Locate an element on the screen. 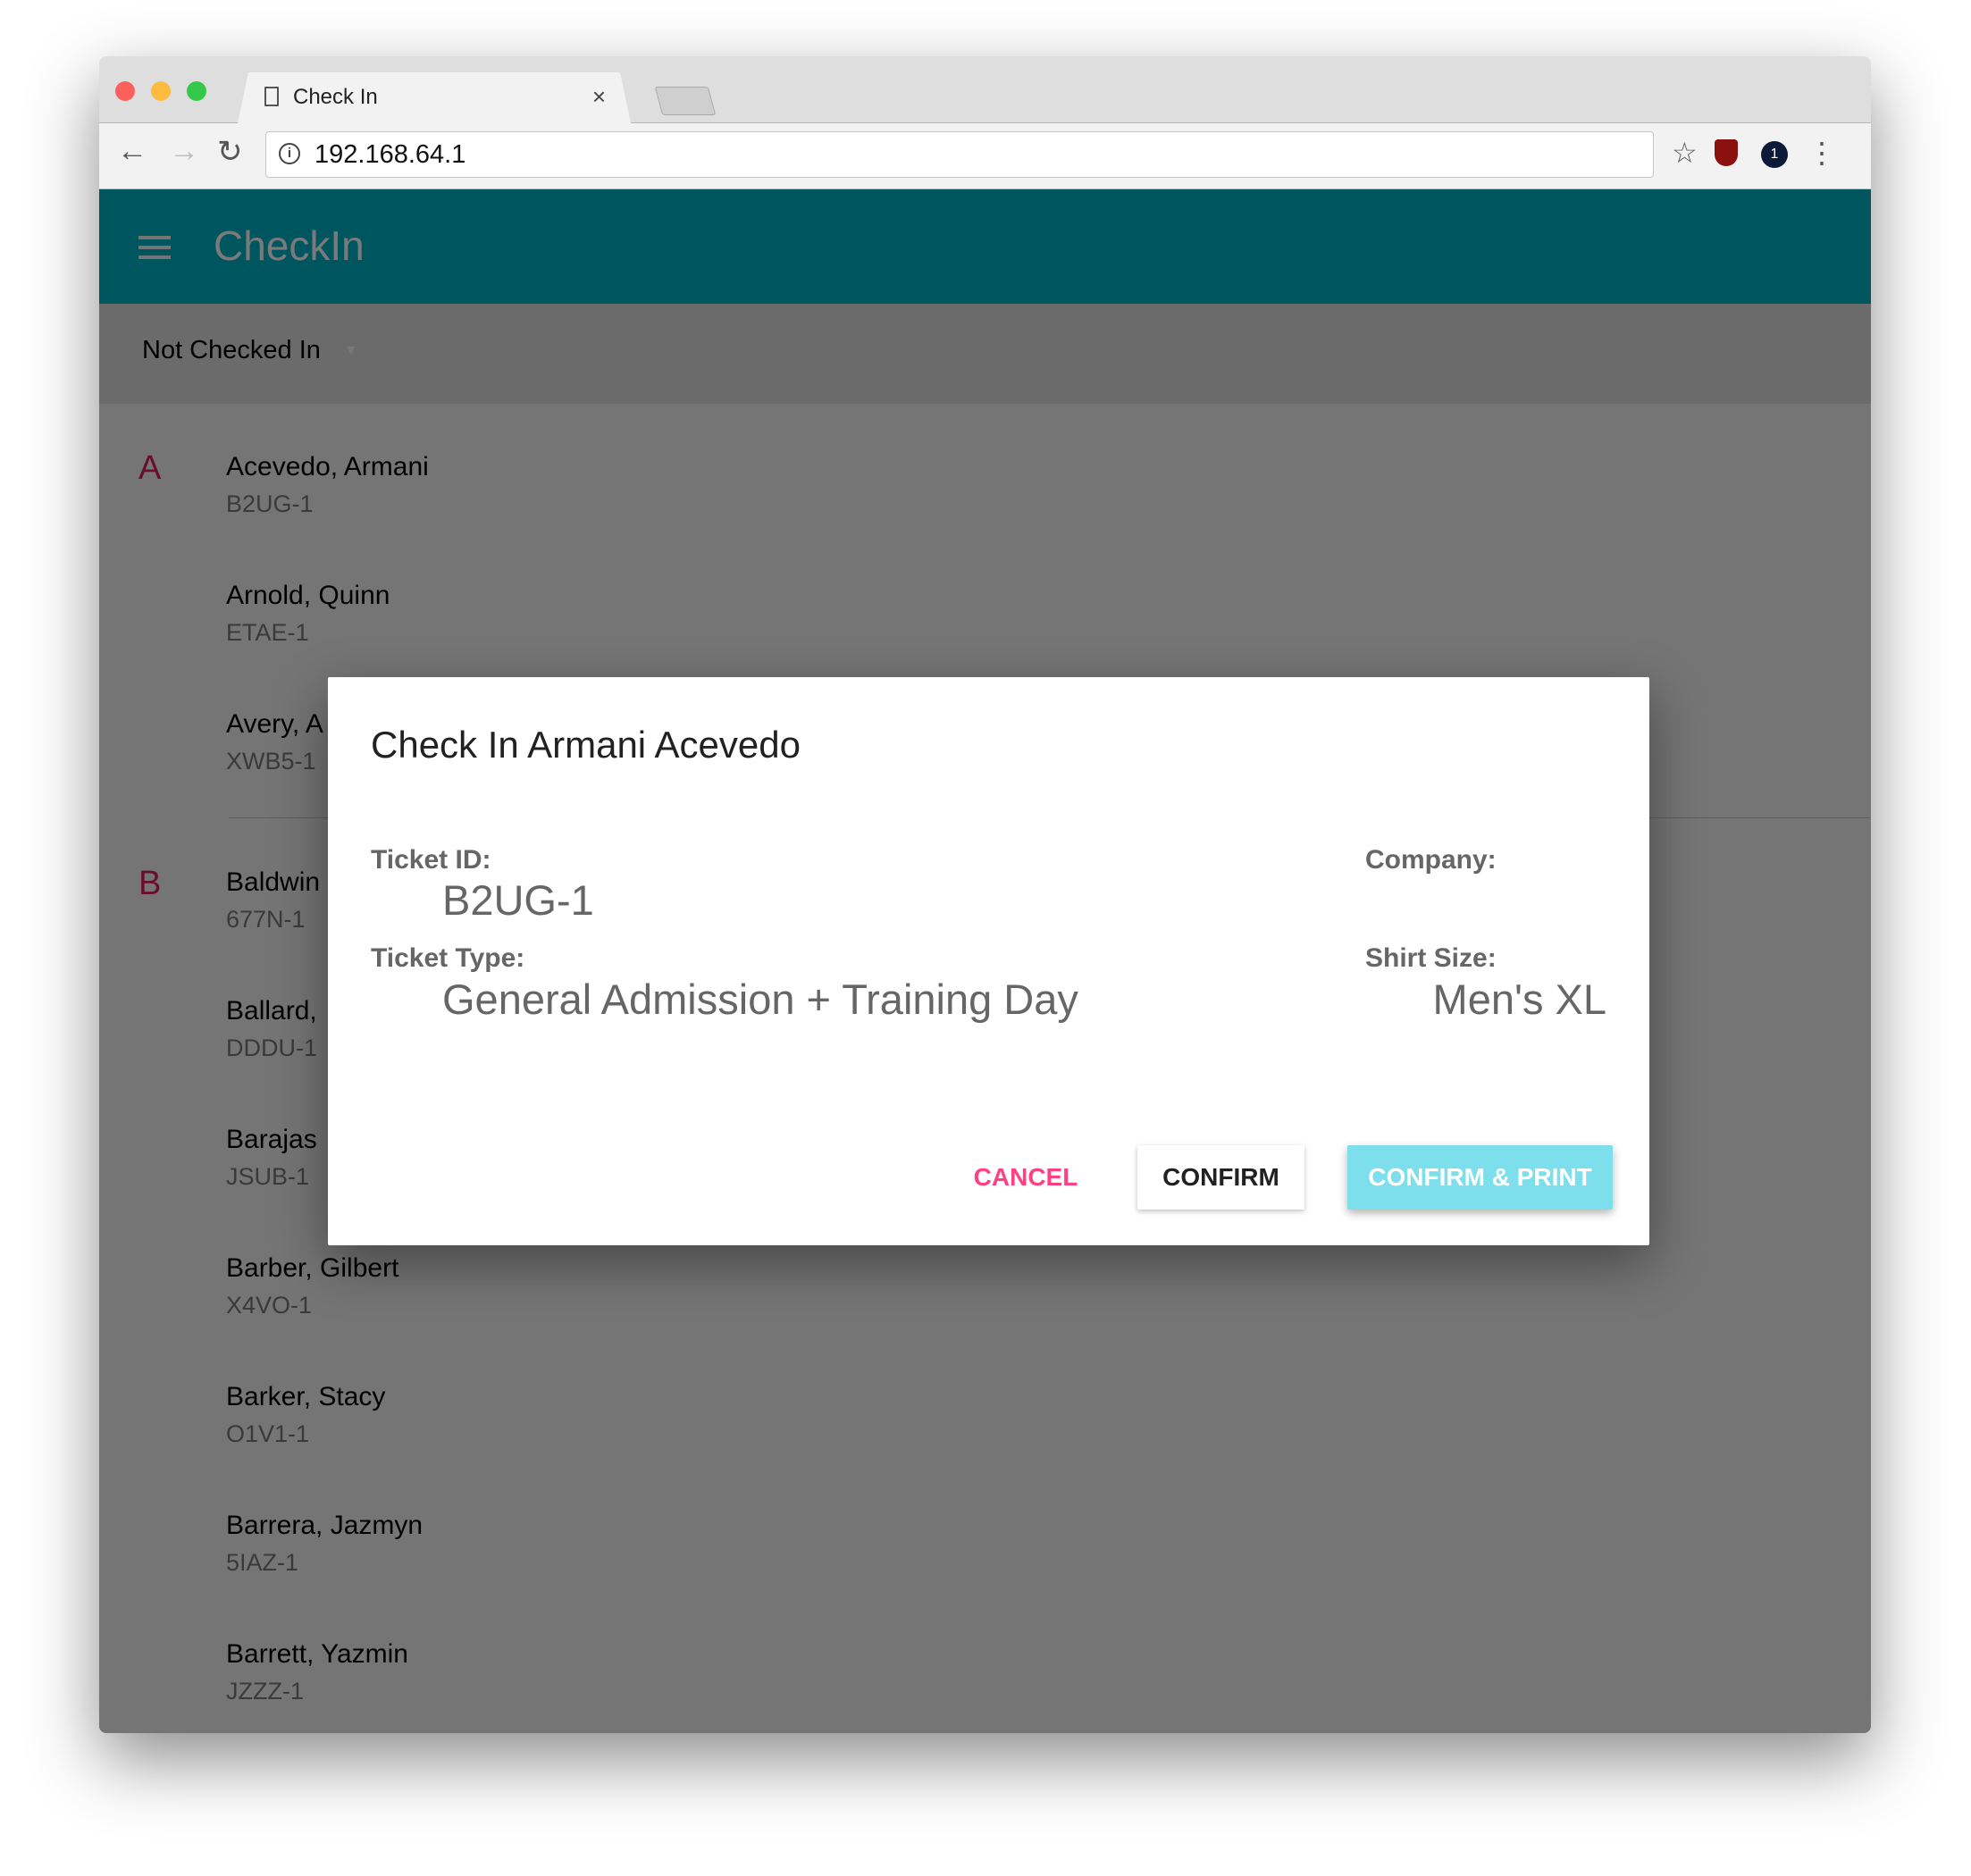 Image resolution: width=1971 pixels, height=1876 pixels. app-title: CheckIn is located at coordinates (290, 245).